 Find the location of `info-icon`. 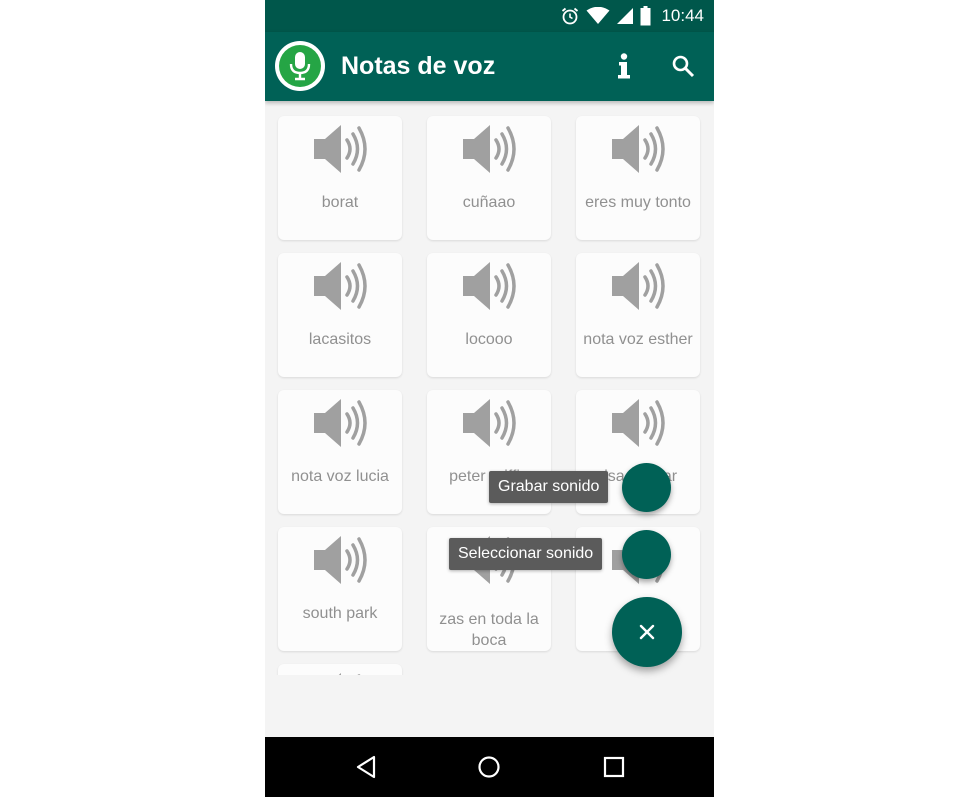

info-icon is located at coordinates (624, 66).